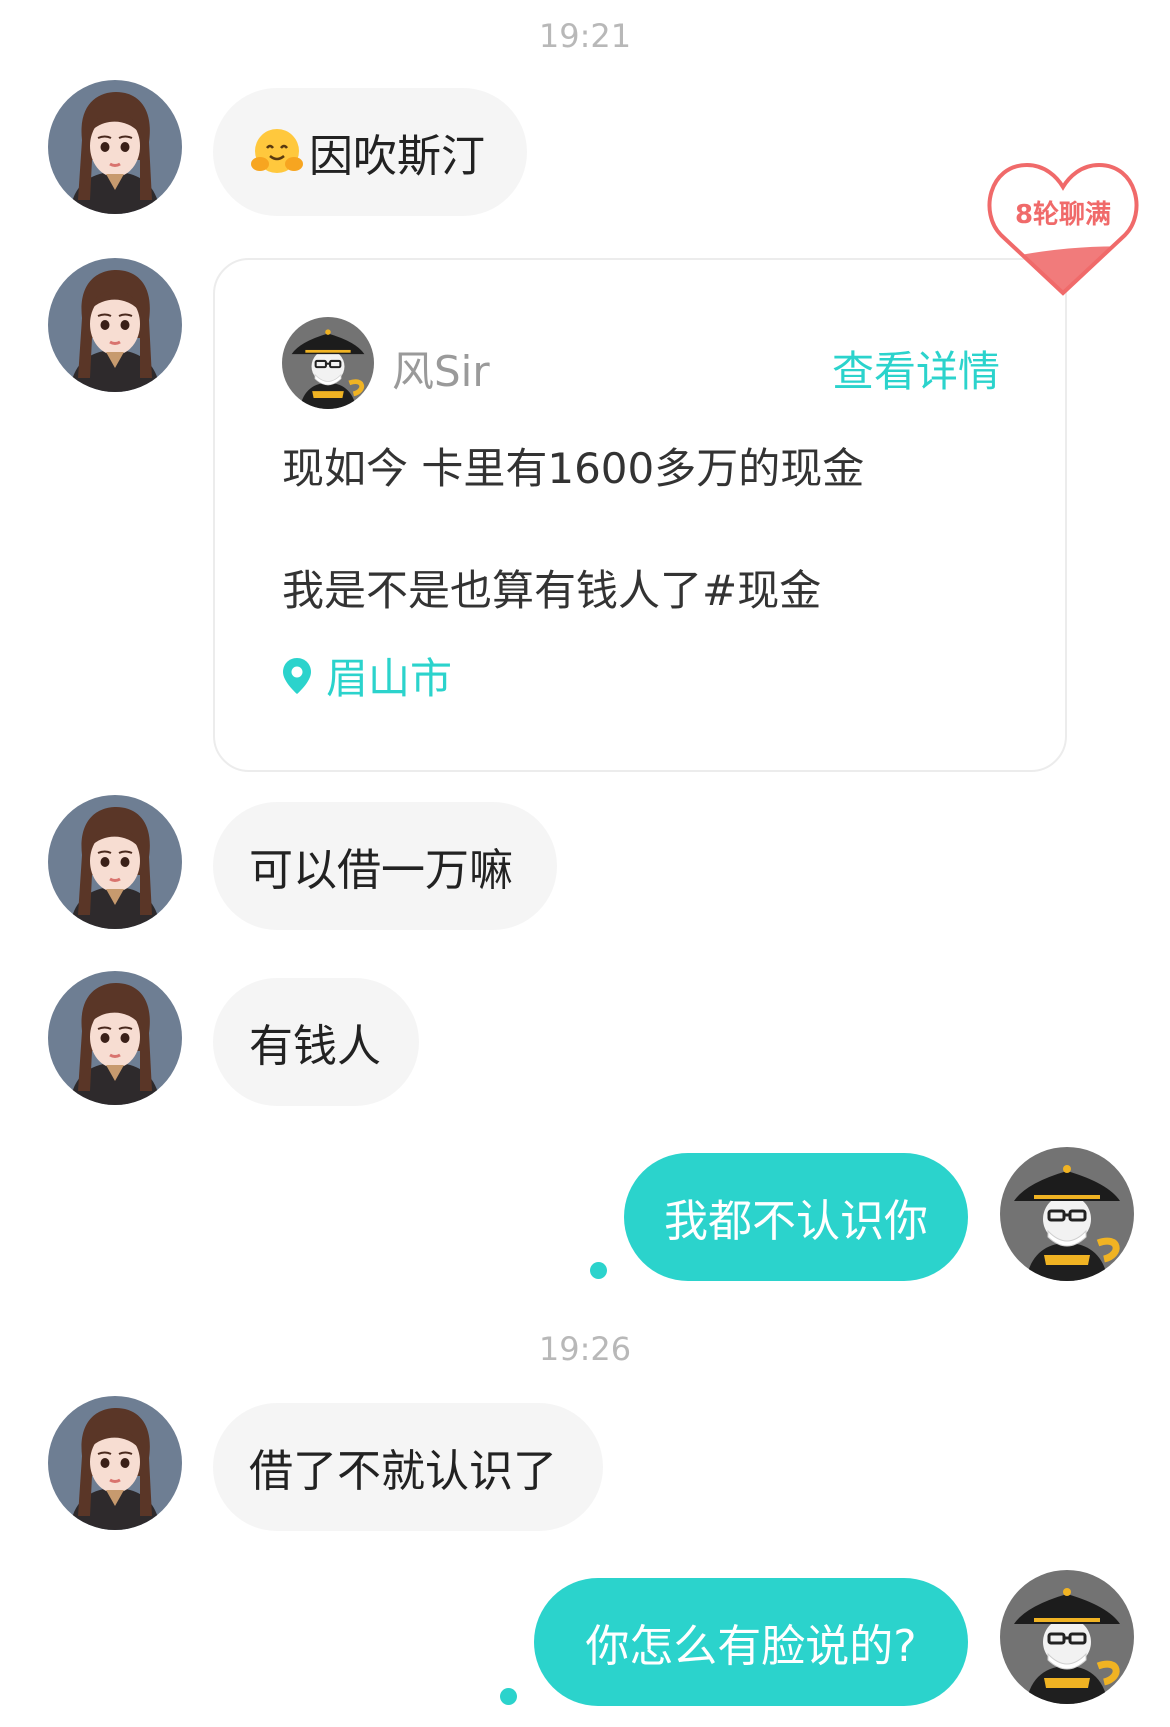  Describe the element at coordinates (573, 468) in the screenshot. I see `post-text-line: 现如今 卡里有1600多万的现金` at that location.